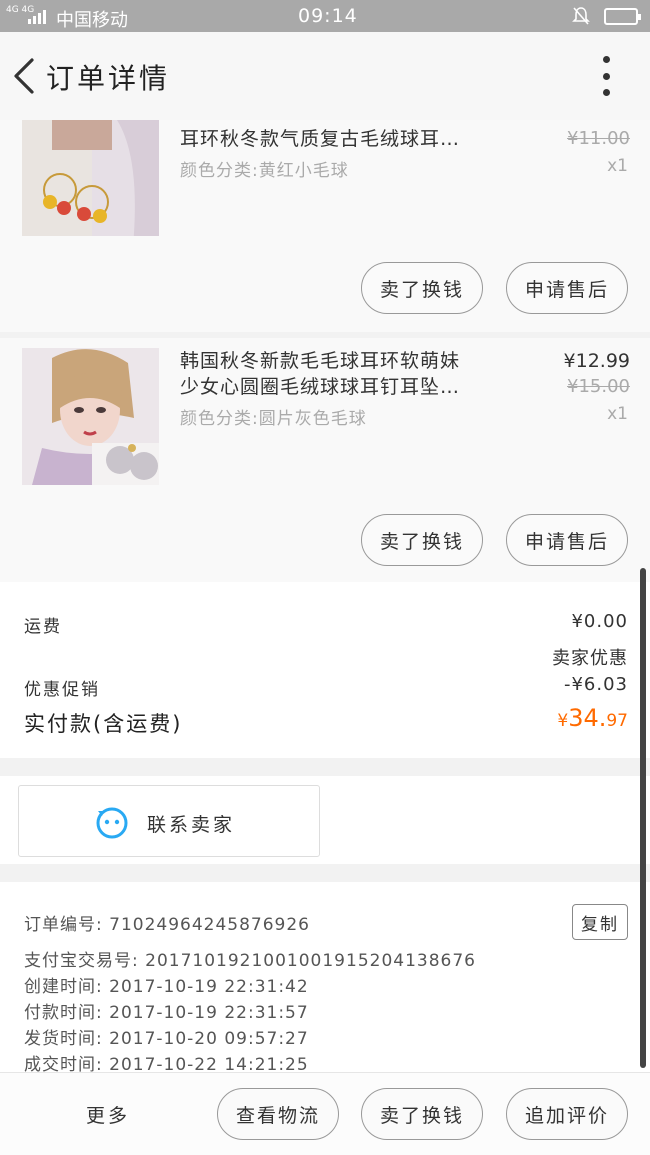 The image size is (650, 1155). I want to click on total-amount: ¥34.97, so click(592, 718).